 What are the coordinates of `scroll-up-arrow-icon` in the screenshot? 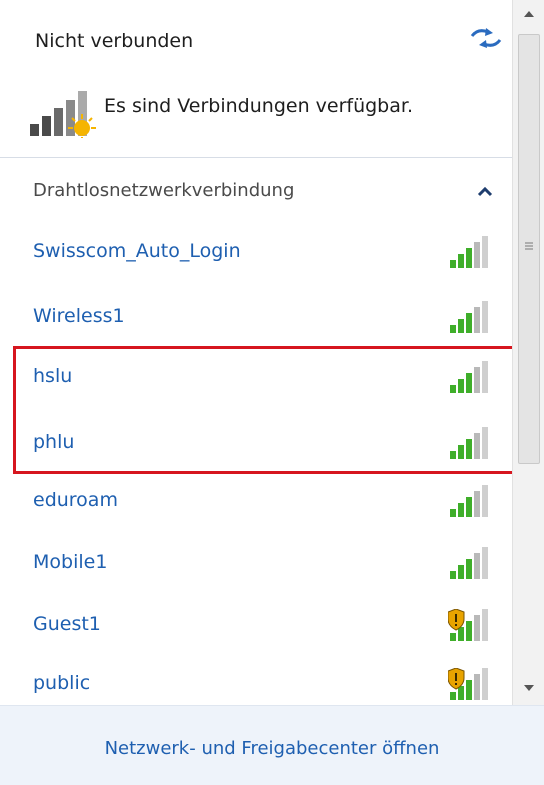 It's located at (529, 15).